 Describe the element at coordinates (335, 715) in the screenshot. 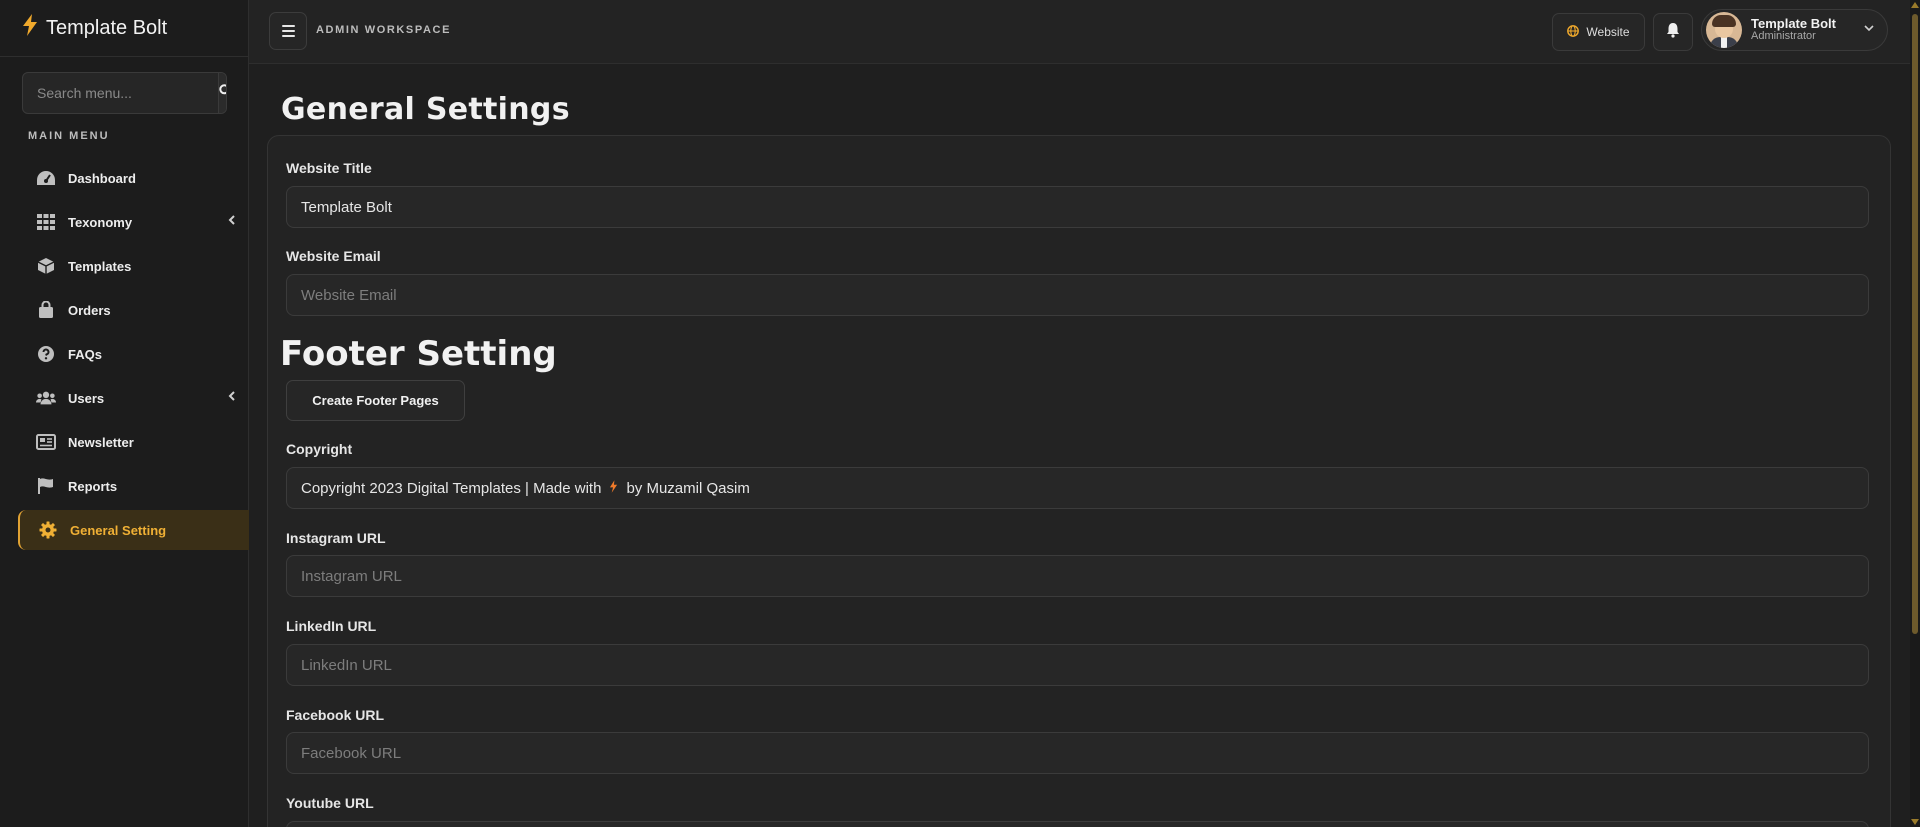

I see `facebook-url-label: Facebook URL` at that location.